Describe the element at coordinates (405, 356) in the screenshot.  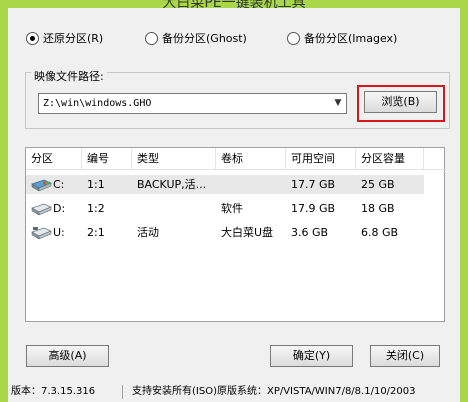
I see `close-button: 关闭(C)` at that location.